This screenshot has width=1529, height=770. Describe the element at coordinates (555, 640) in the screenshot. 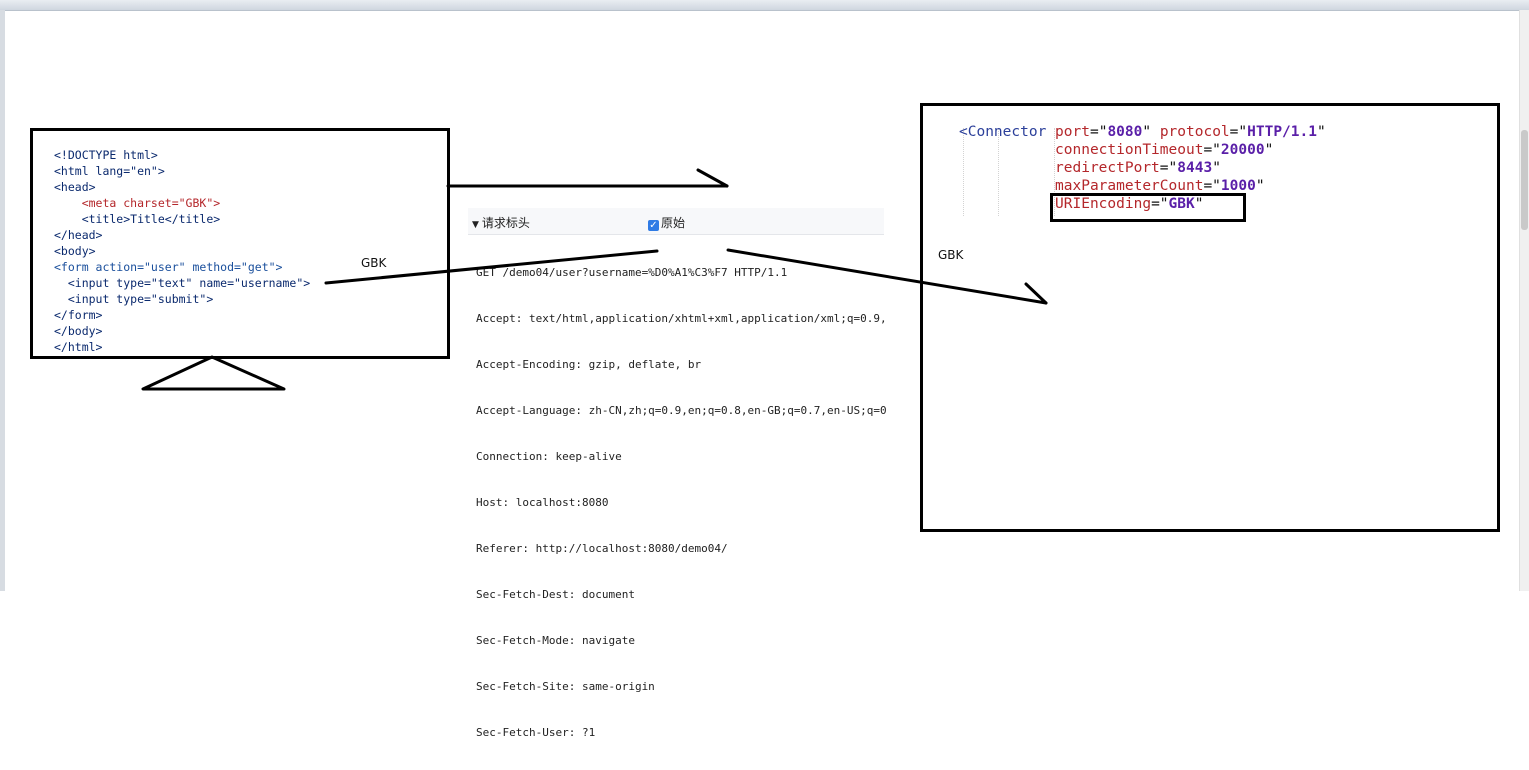

I see `header-line: Sec-Fetch-Mode: navigate` at that location.